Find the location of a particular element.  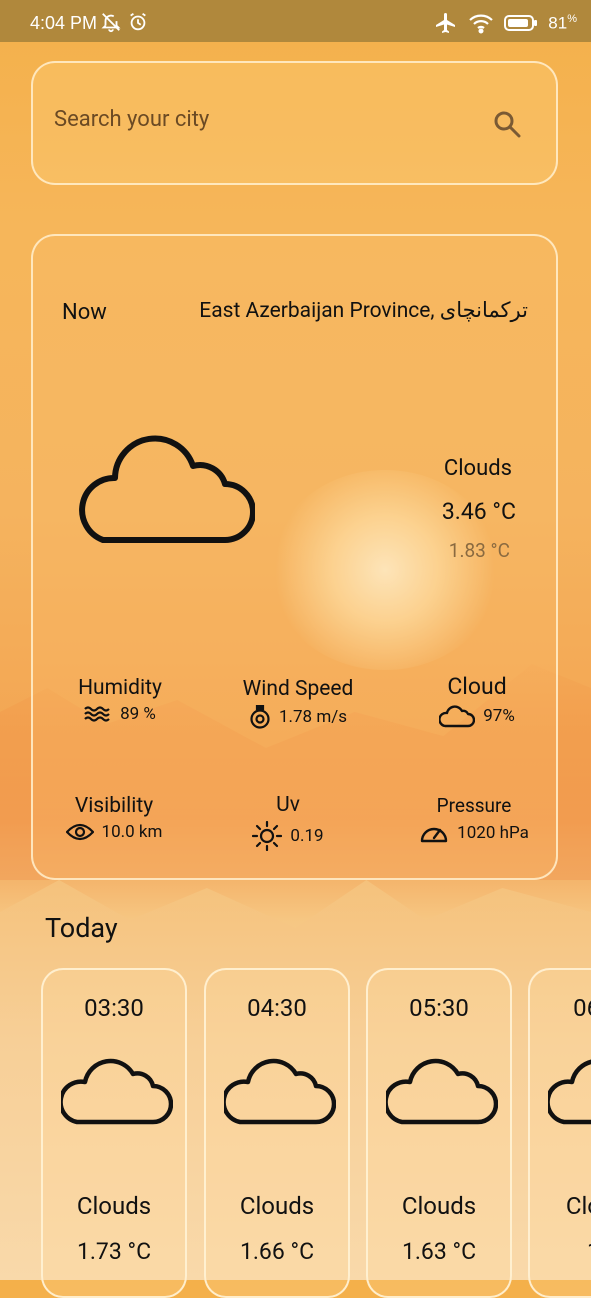

bell-muted-icon is located at coordinates (111, 23).